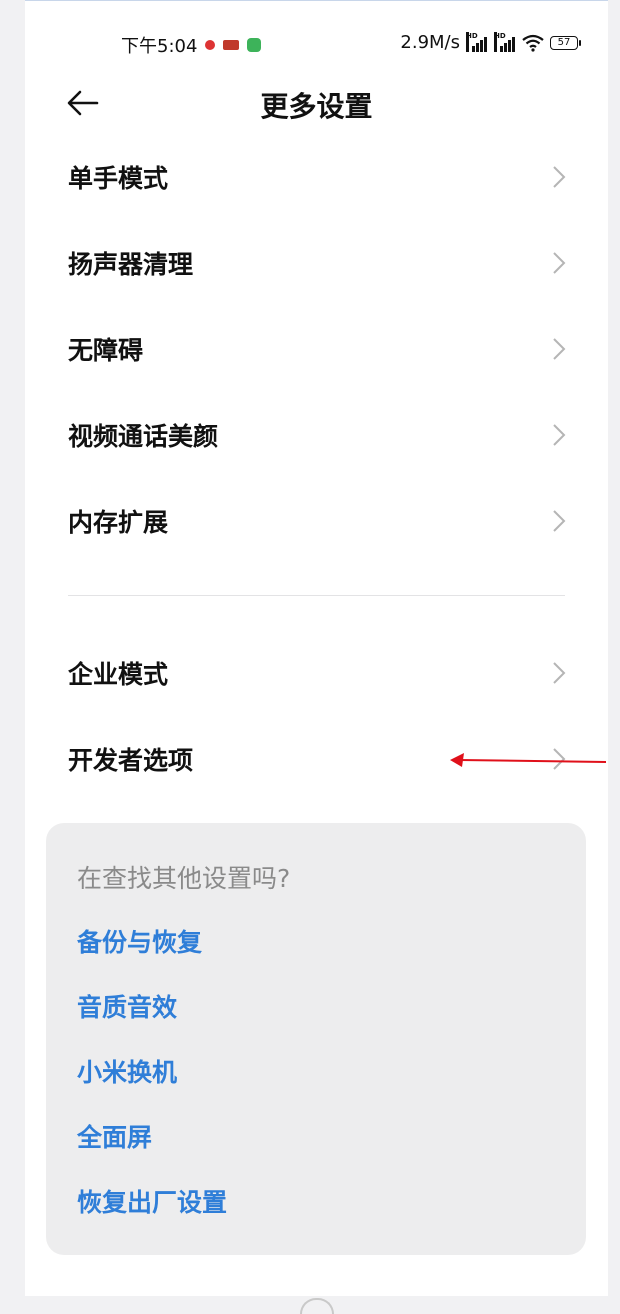  Describe the element at coordinates (316, 758) in the screenshot. I see `settings-item-developer-options: 开发者选项` at that location.